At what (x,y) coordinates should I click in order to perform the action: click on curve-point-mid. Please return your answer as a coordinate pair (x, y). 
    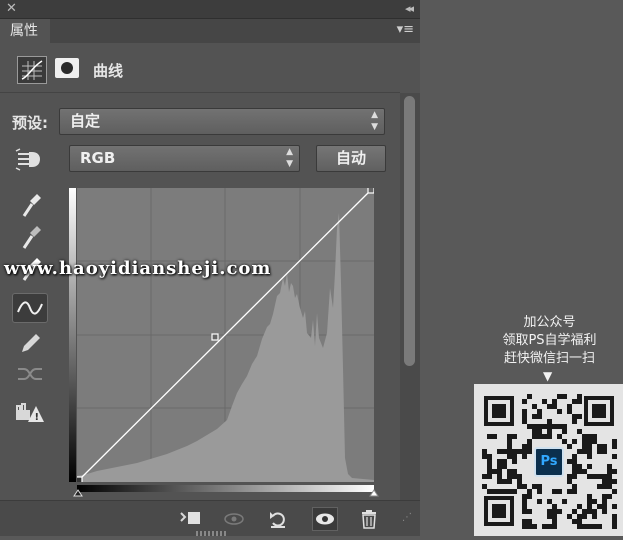
    Looking at the image, I should click on (215, 337).